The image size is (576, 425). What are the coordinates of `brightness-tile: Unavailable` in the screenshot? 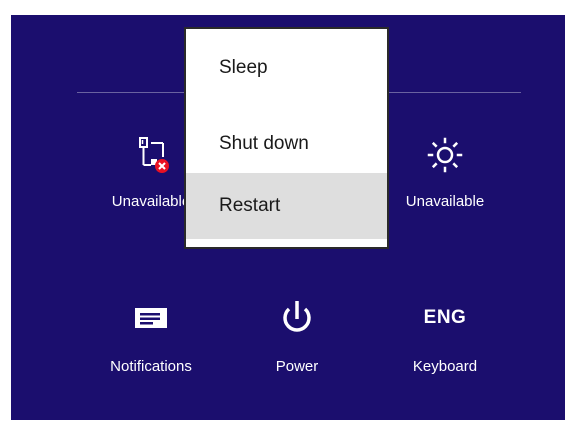 It's located at (445, 175).